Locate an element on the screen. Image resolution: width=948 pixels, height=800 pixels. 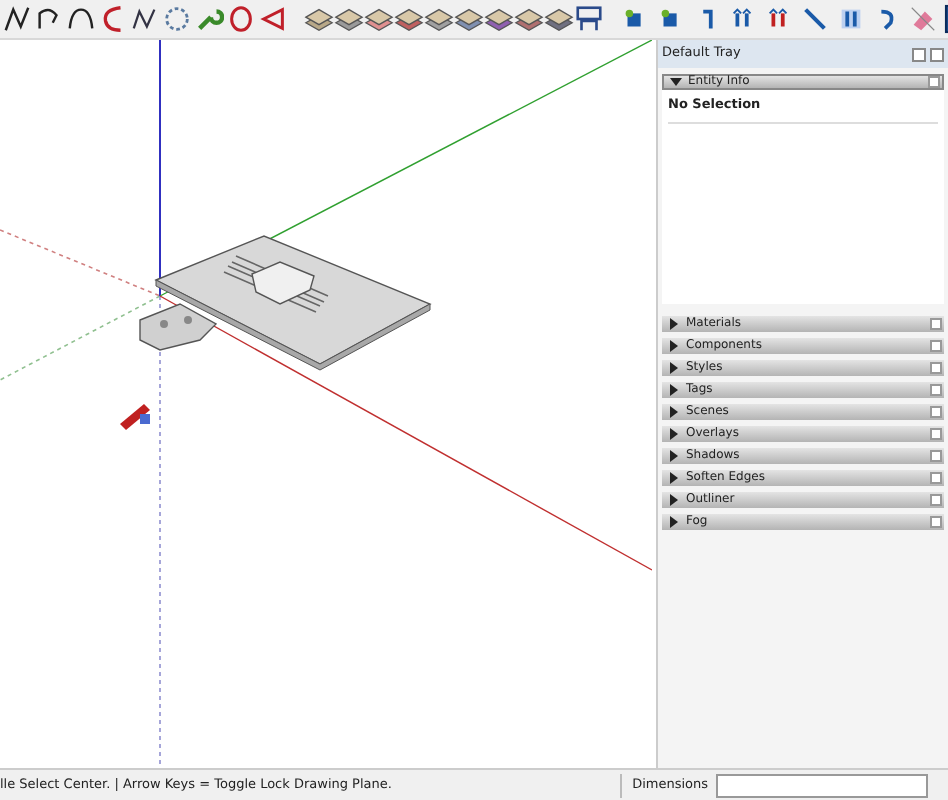
split-icon is located at coordinates (851, 19).